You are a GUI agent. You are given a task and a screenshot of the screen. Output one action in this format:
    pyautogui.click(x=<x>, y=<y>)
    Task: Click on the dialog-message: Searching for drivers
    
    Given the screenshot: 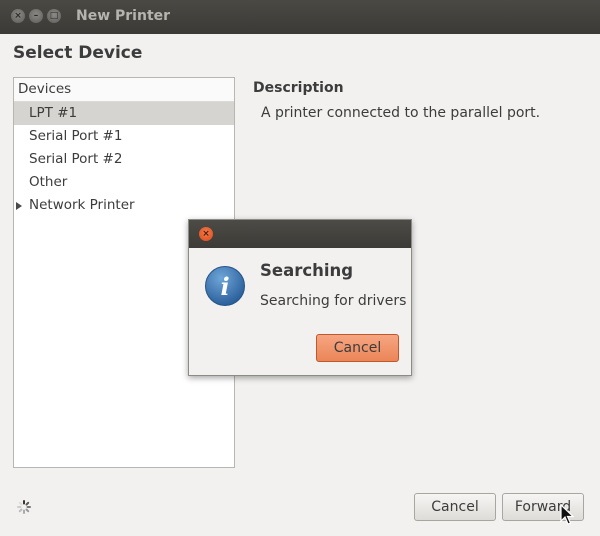 What is the action you would take?
    pyautogui.click(x=333, y=301)
    